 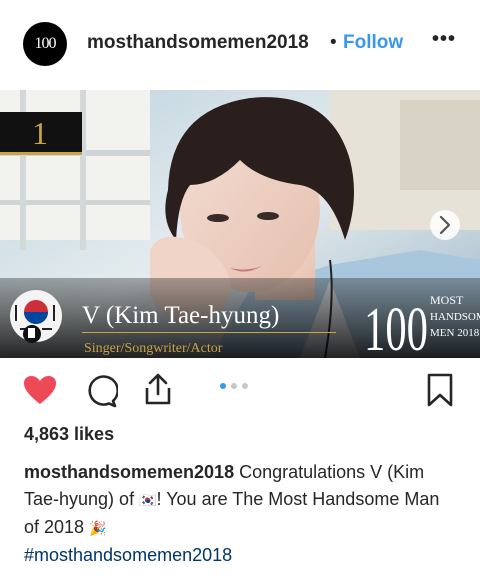 I want to click on avatar: 100, so click(x=45, y=44).